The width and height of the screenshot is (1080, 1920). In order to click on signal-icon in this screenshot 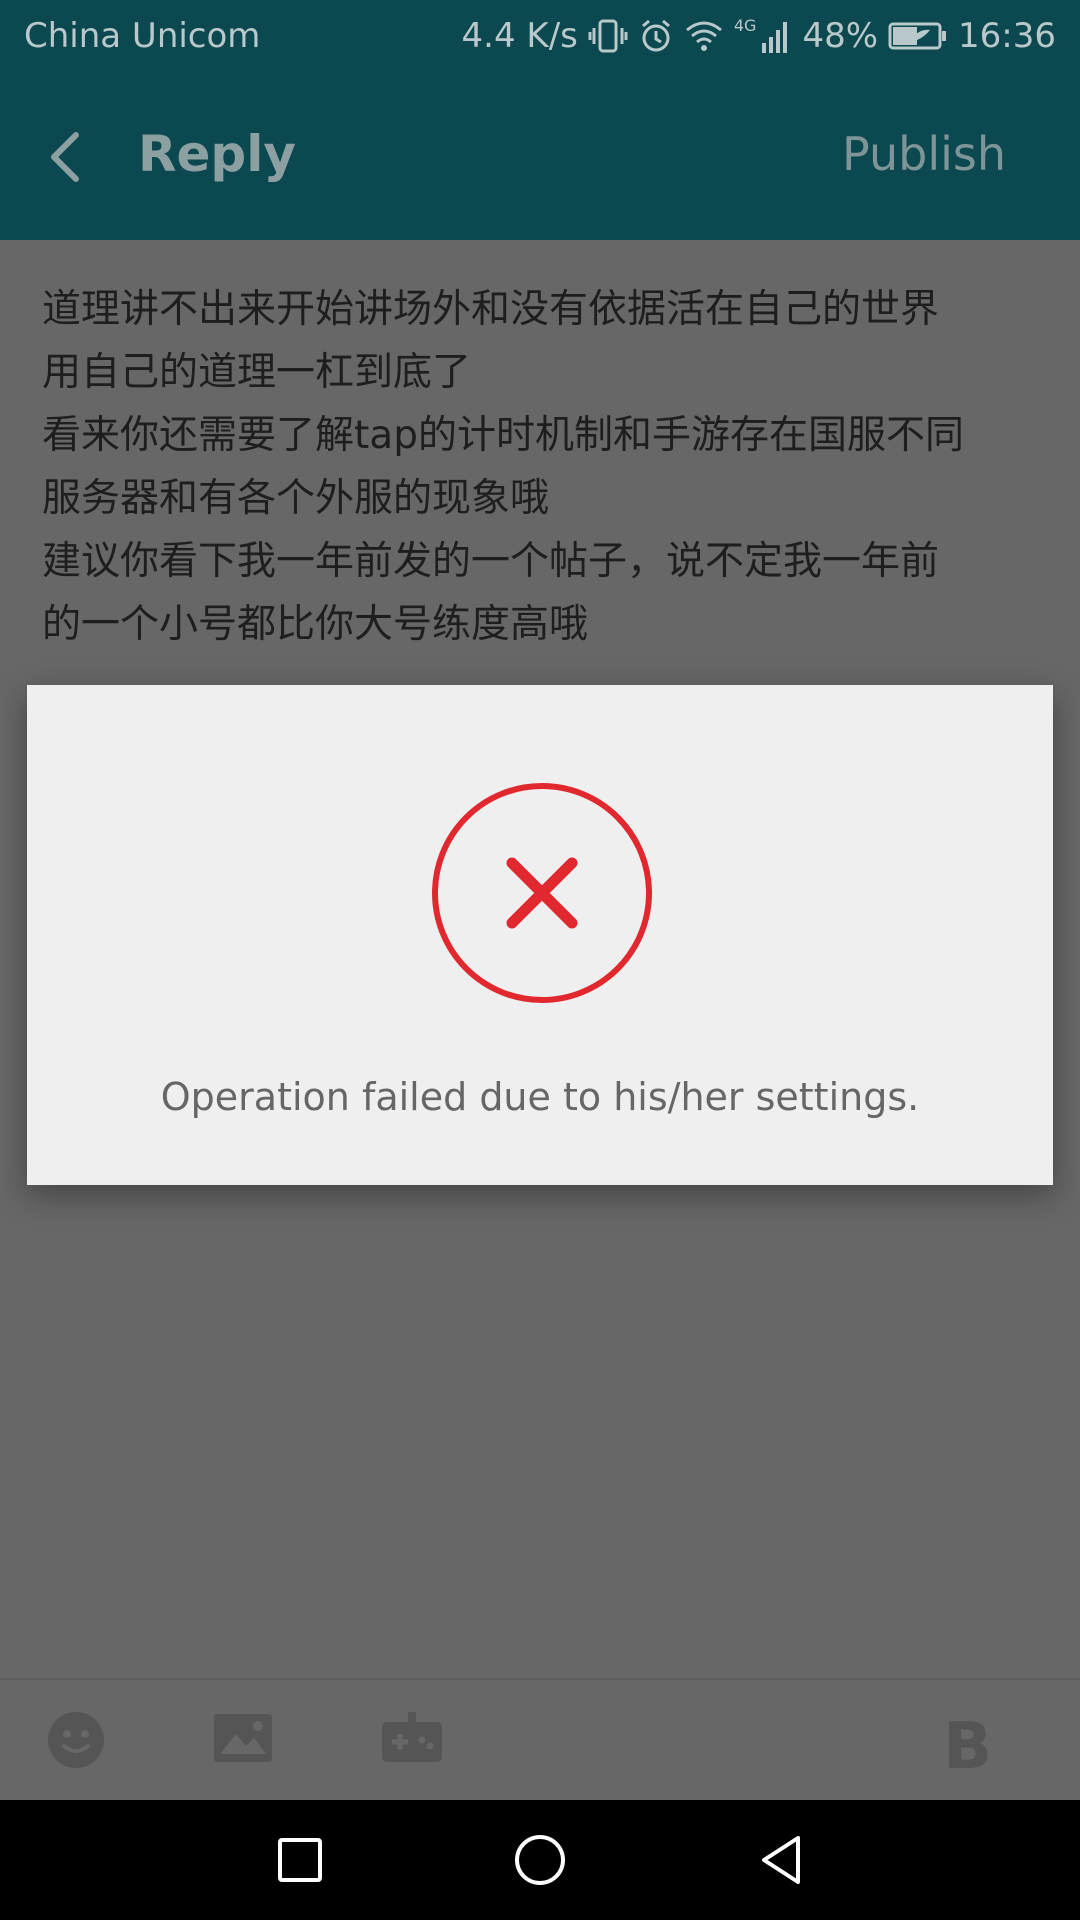, I will do `click(775, 37)`.